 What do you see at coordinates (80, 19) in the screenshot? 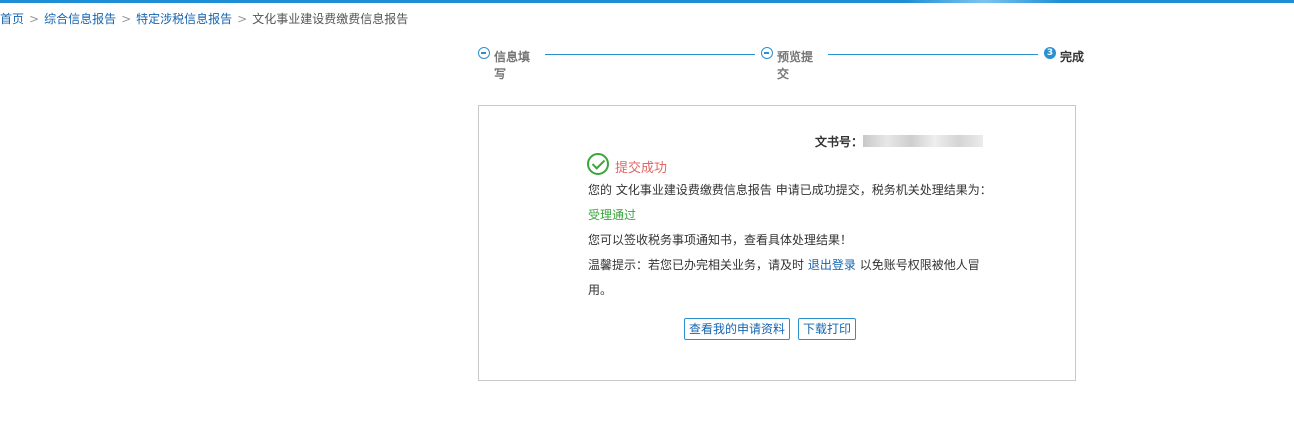
I see `breadcrumb-comprehensive-report: 综合信息报告` at bounding box center [80, 19].